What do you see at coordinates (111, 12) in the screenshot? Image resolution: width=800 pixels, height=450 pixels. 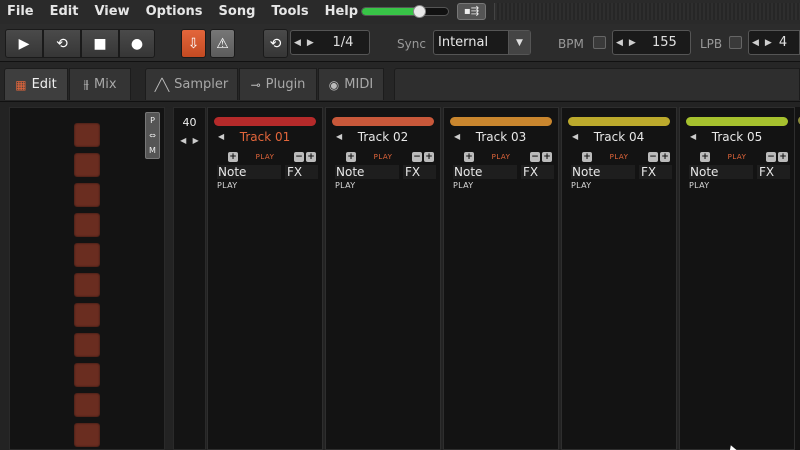 I see `menu-view: View` at bounding box center [111, 12].